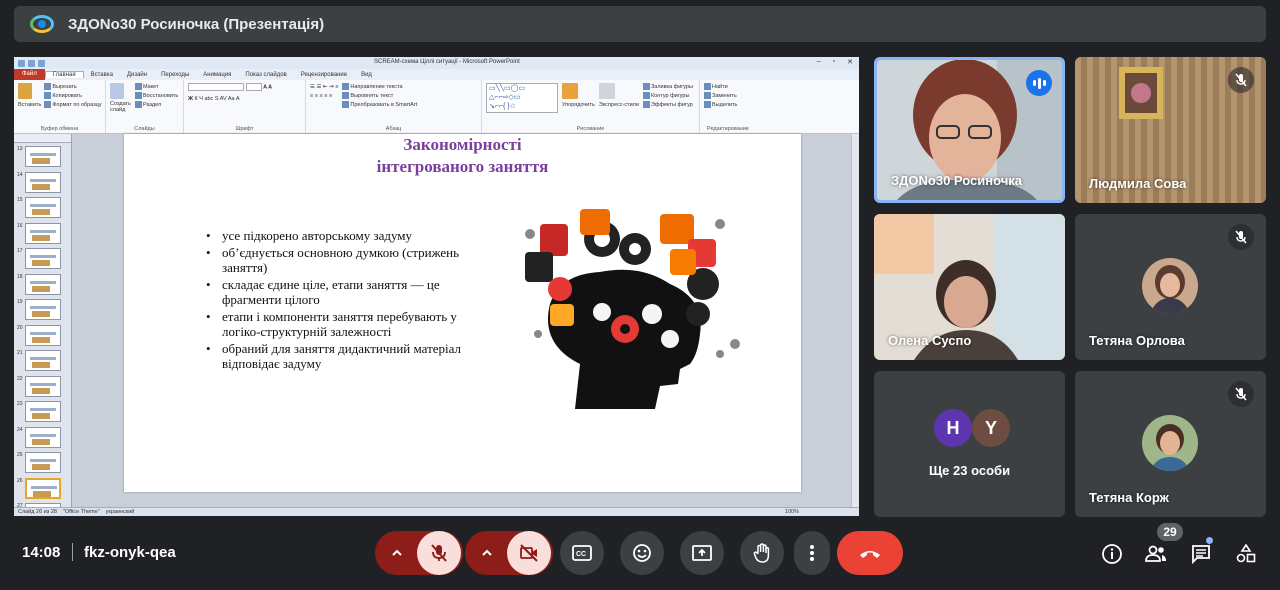  I want to click on replace-button: Заменить, so click(728, 96).